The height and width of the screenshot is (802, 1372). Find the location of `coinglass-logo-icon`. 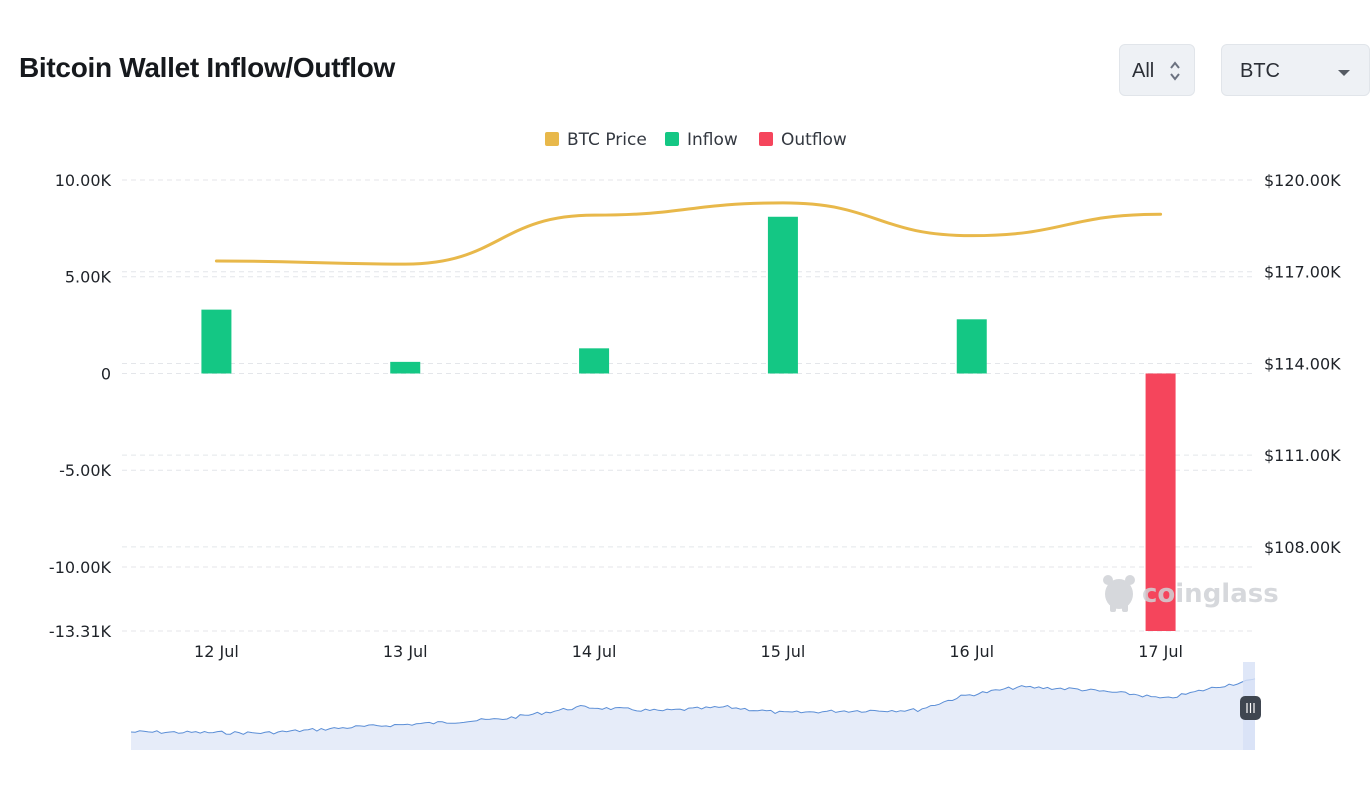

coinglass-logo-icon is located at coordinates (1119, 593).